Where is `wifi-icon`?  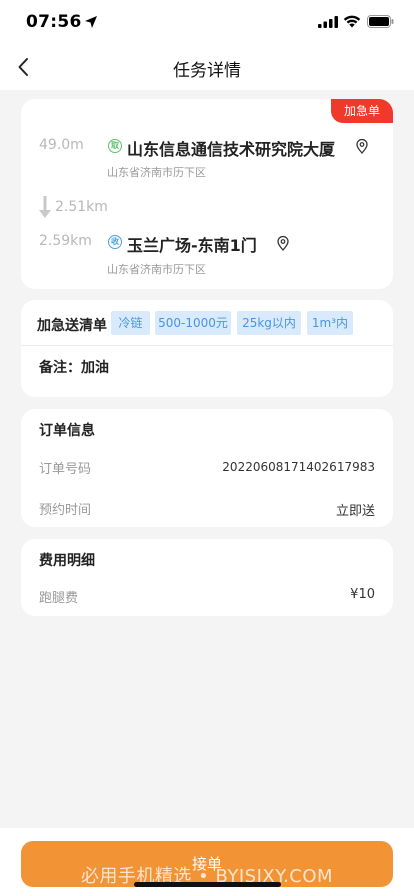
wifi-icon is located at coordinates (352, 21).